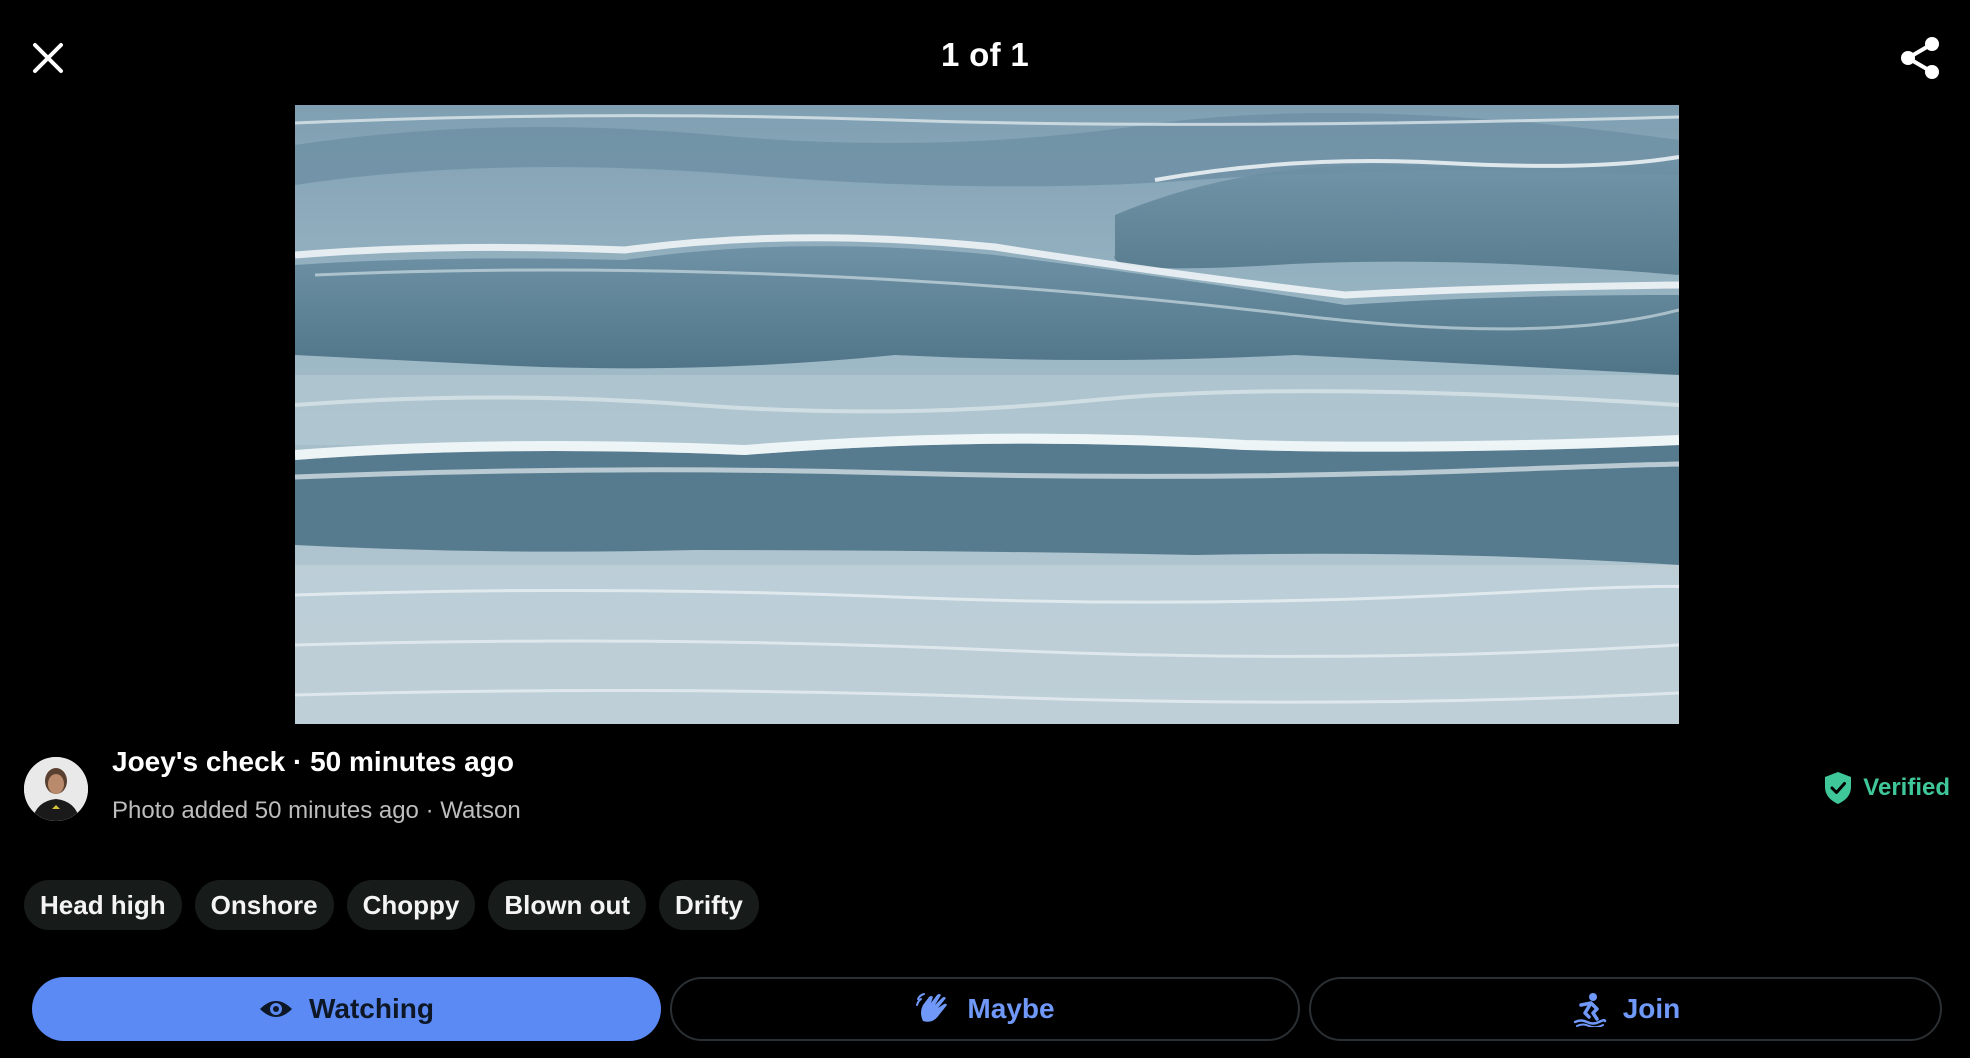 The height and width of the screenshot is (1058, 1970). Describe the element at coordinates (411, 905) in the screenshot. I see `tag-choppy: Choppy` at that location.